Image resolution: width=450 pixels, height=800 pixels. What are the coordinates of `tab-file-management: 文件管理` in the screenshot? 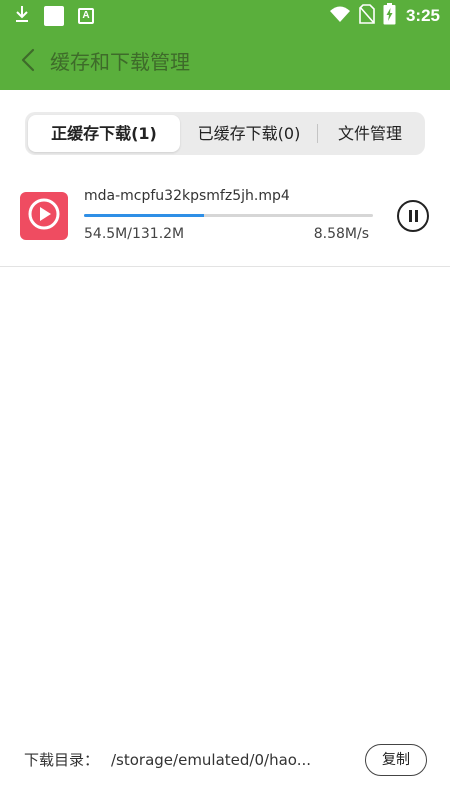 It's located at (370, 133).